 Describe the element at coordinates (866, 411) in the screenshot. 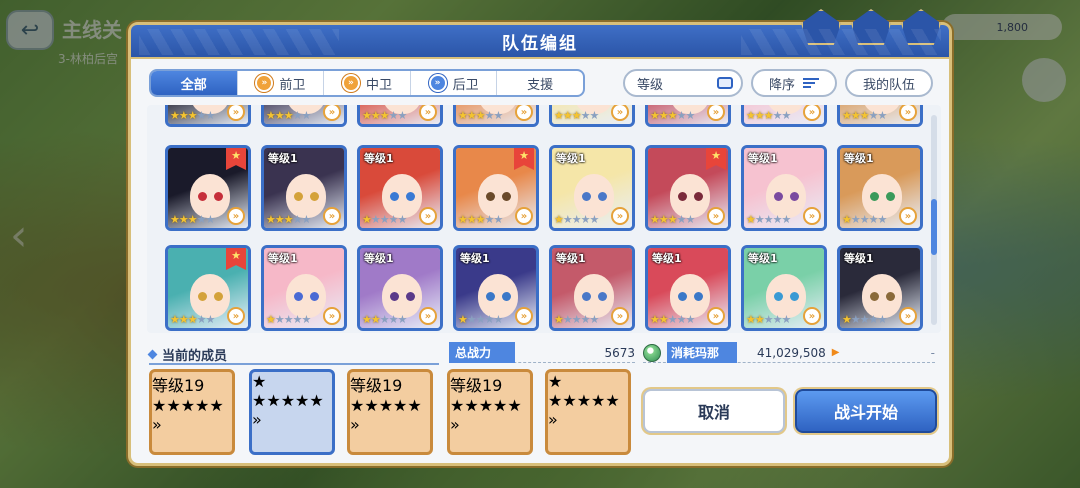

I see `start-battle-button: 战斗开始` at that location.